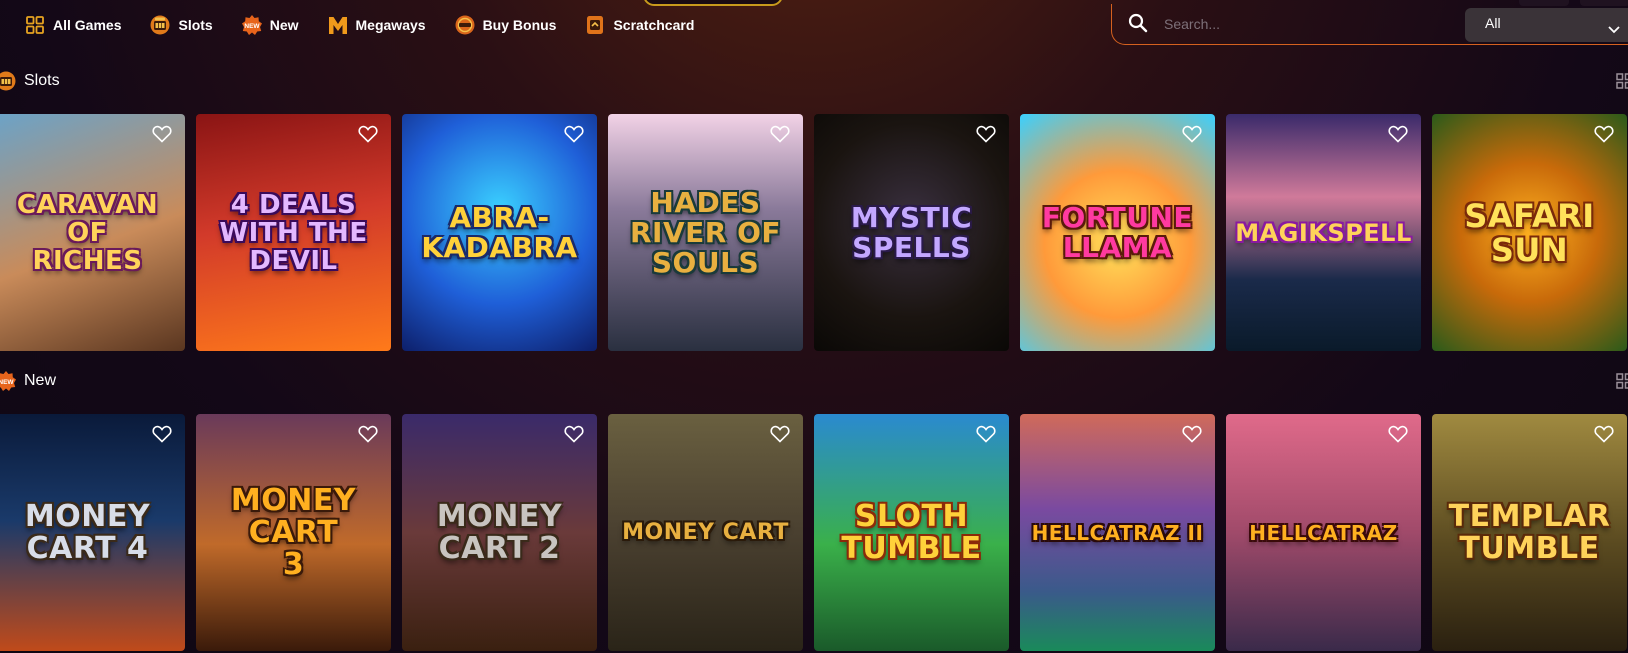 The height and width of the screenshot is (653, 1628). Describe the element at coordinates (87, 25) in the screenshot. I see `nav-item-label: All Games` at that location.